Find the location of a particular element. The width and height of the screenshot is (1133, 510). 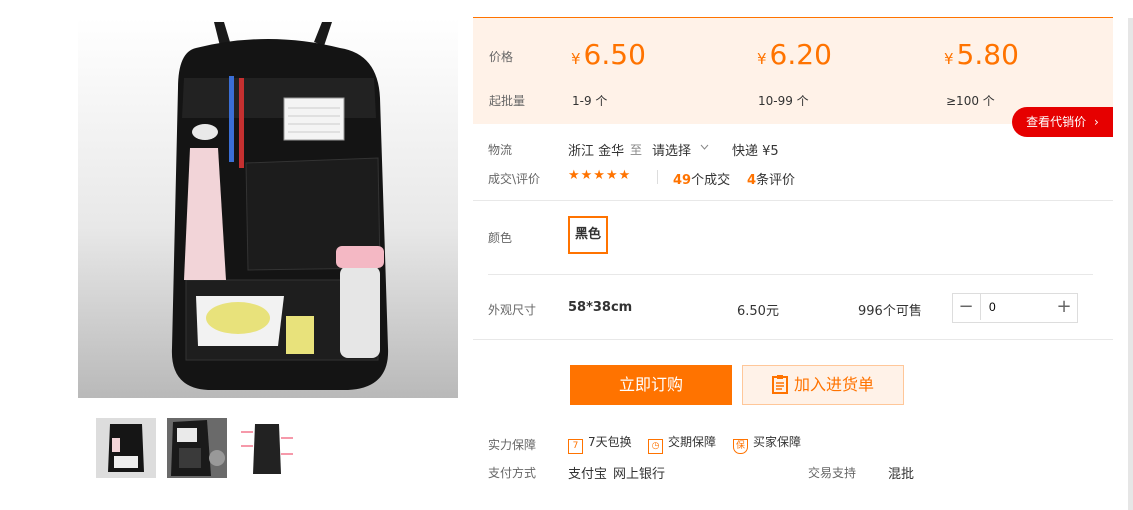

reviews-label: 成交\评价 is located at coordinates (514, 179).